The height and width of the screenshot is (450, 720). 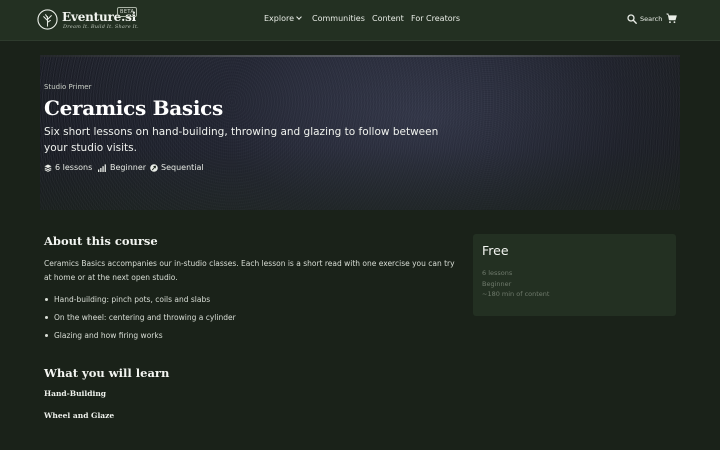 I want to click on tree-logo-icon, so click(x=47, y=19).